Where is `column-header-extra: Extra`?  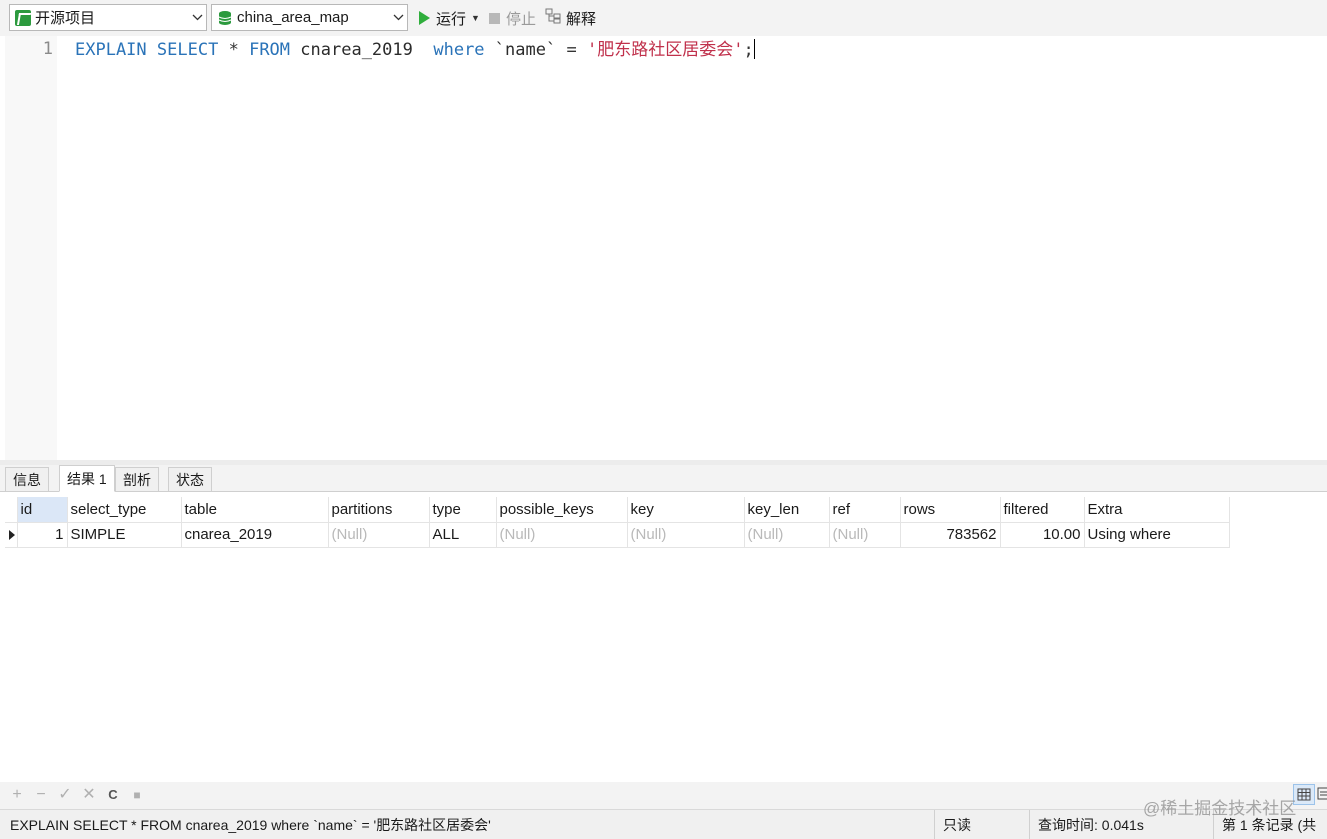 column-header-extra: Extra is located at coordinates (1157, 510).